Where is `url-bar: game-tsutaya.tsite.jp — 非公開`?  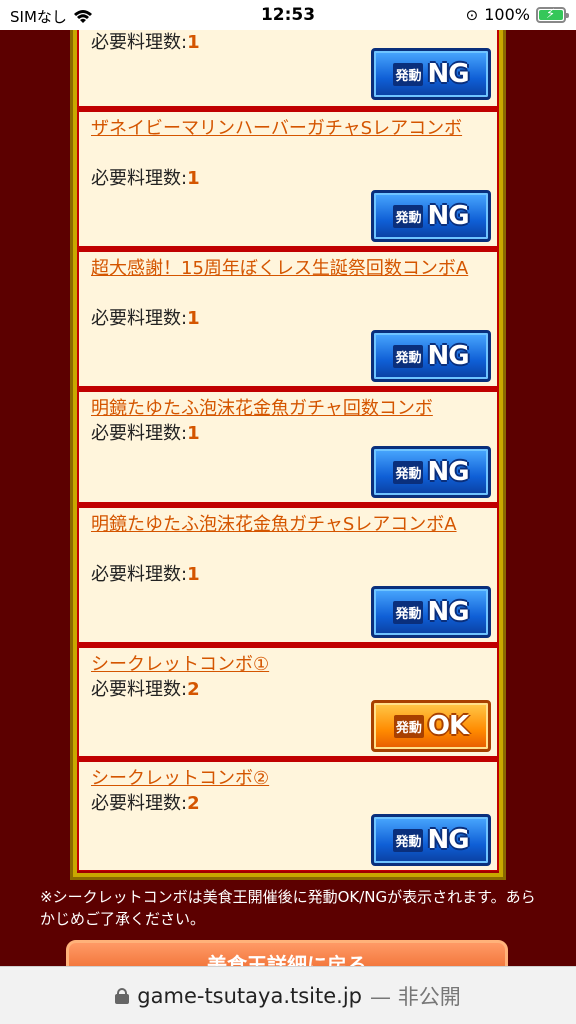 url-bar: game-tsutaya.tsite.jp — 非公開 is located at coordinates (288, 995).